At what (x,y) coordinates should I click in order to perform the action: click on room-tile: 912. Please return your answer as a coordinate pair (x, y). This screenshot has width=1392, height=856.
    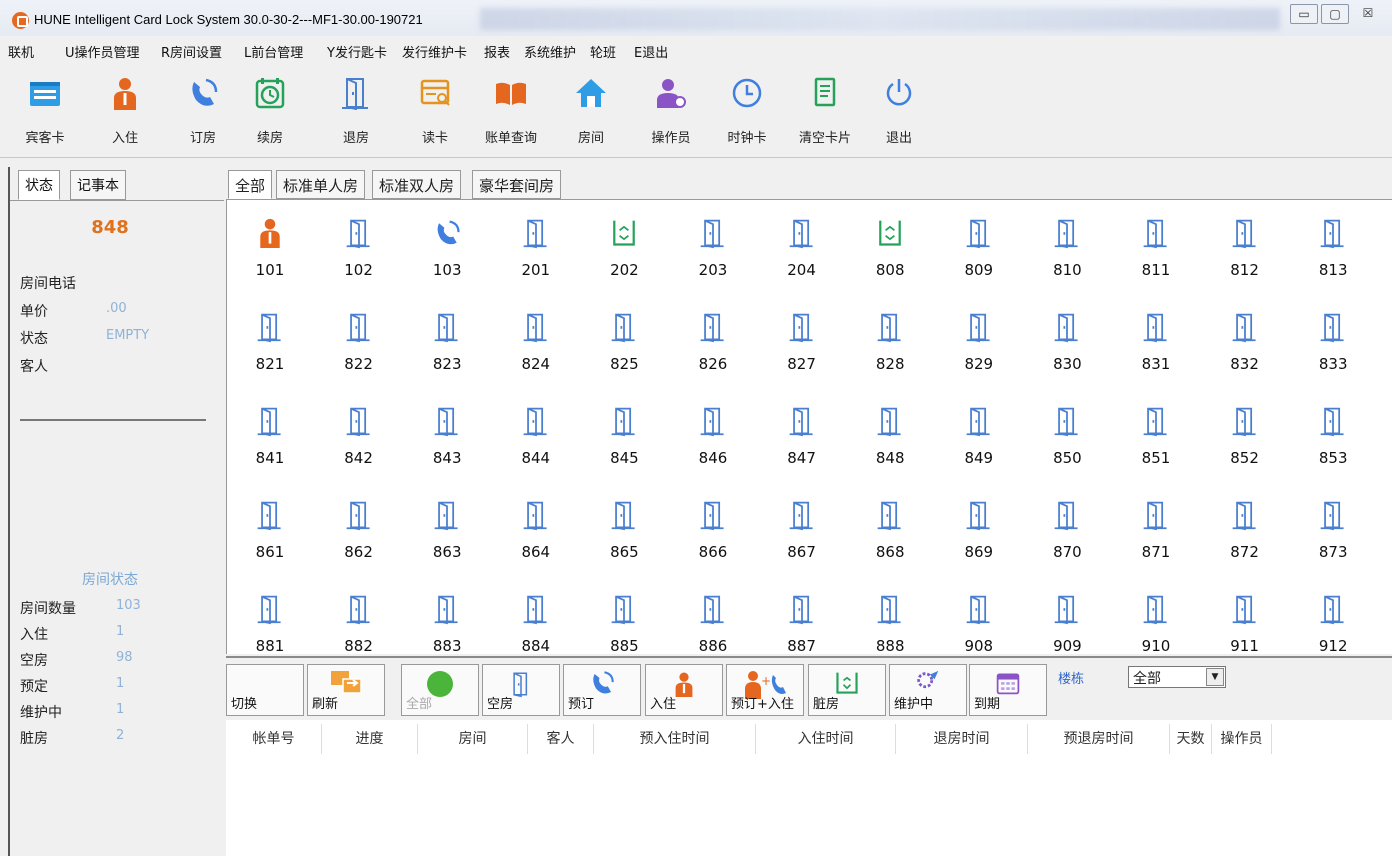
    Looking at the image, I should click on (1333, 620).